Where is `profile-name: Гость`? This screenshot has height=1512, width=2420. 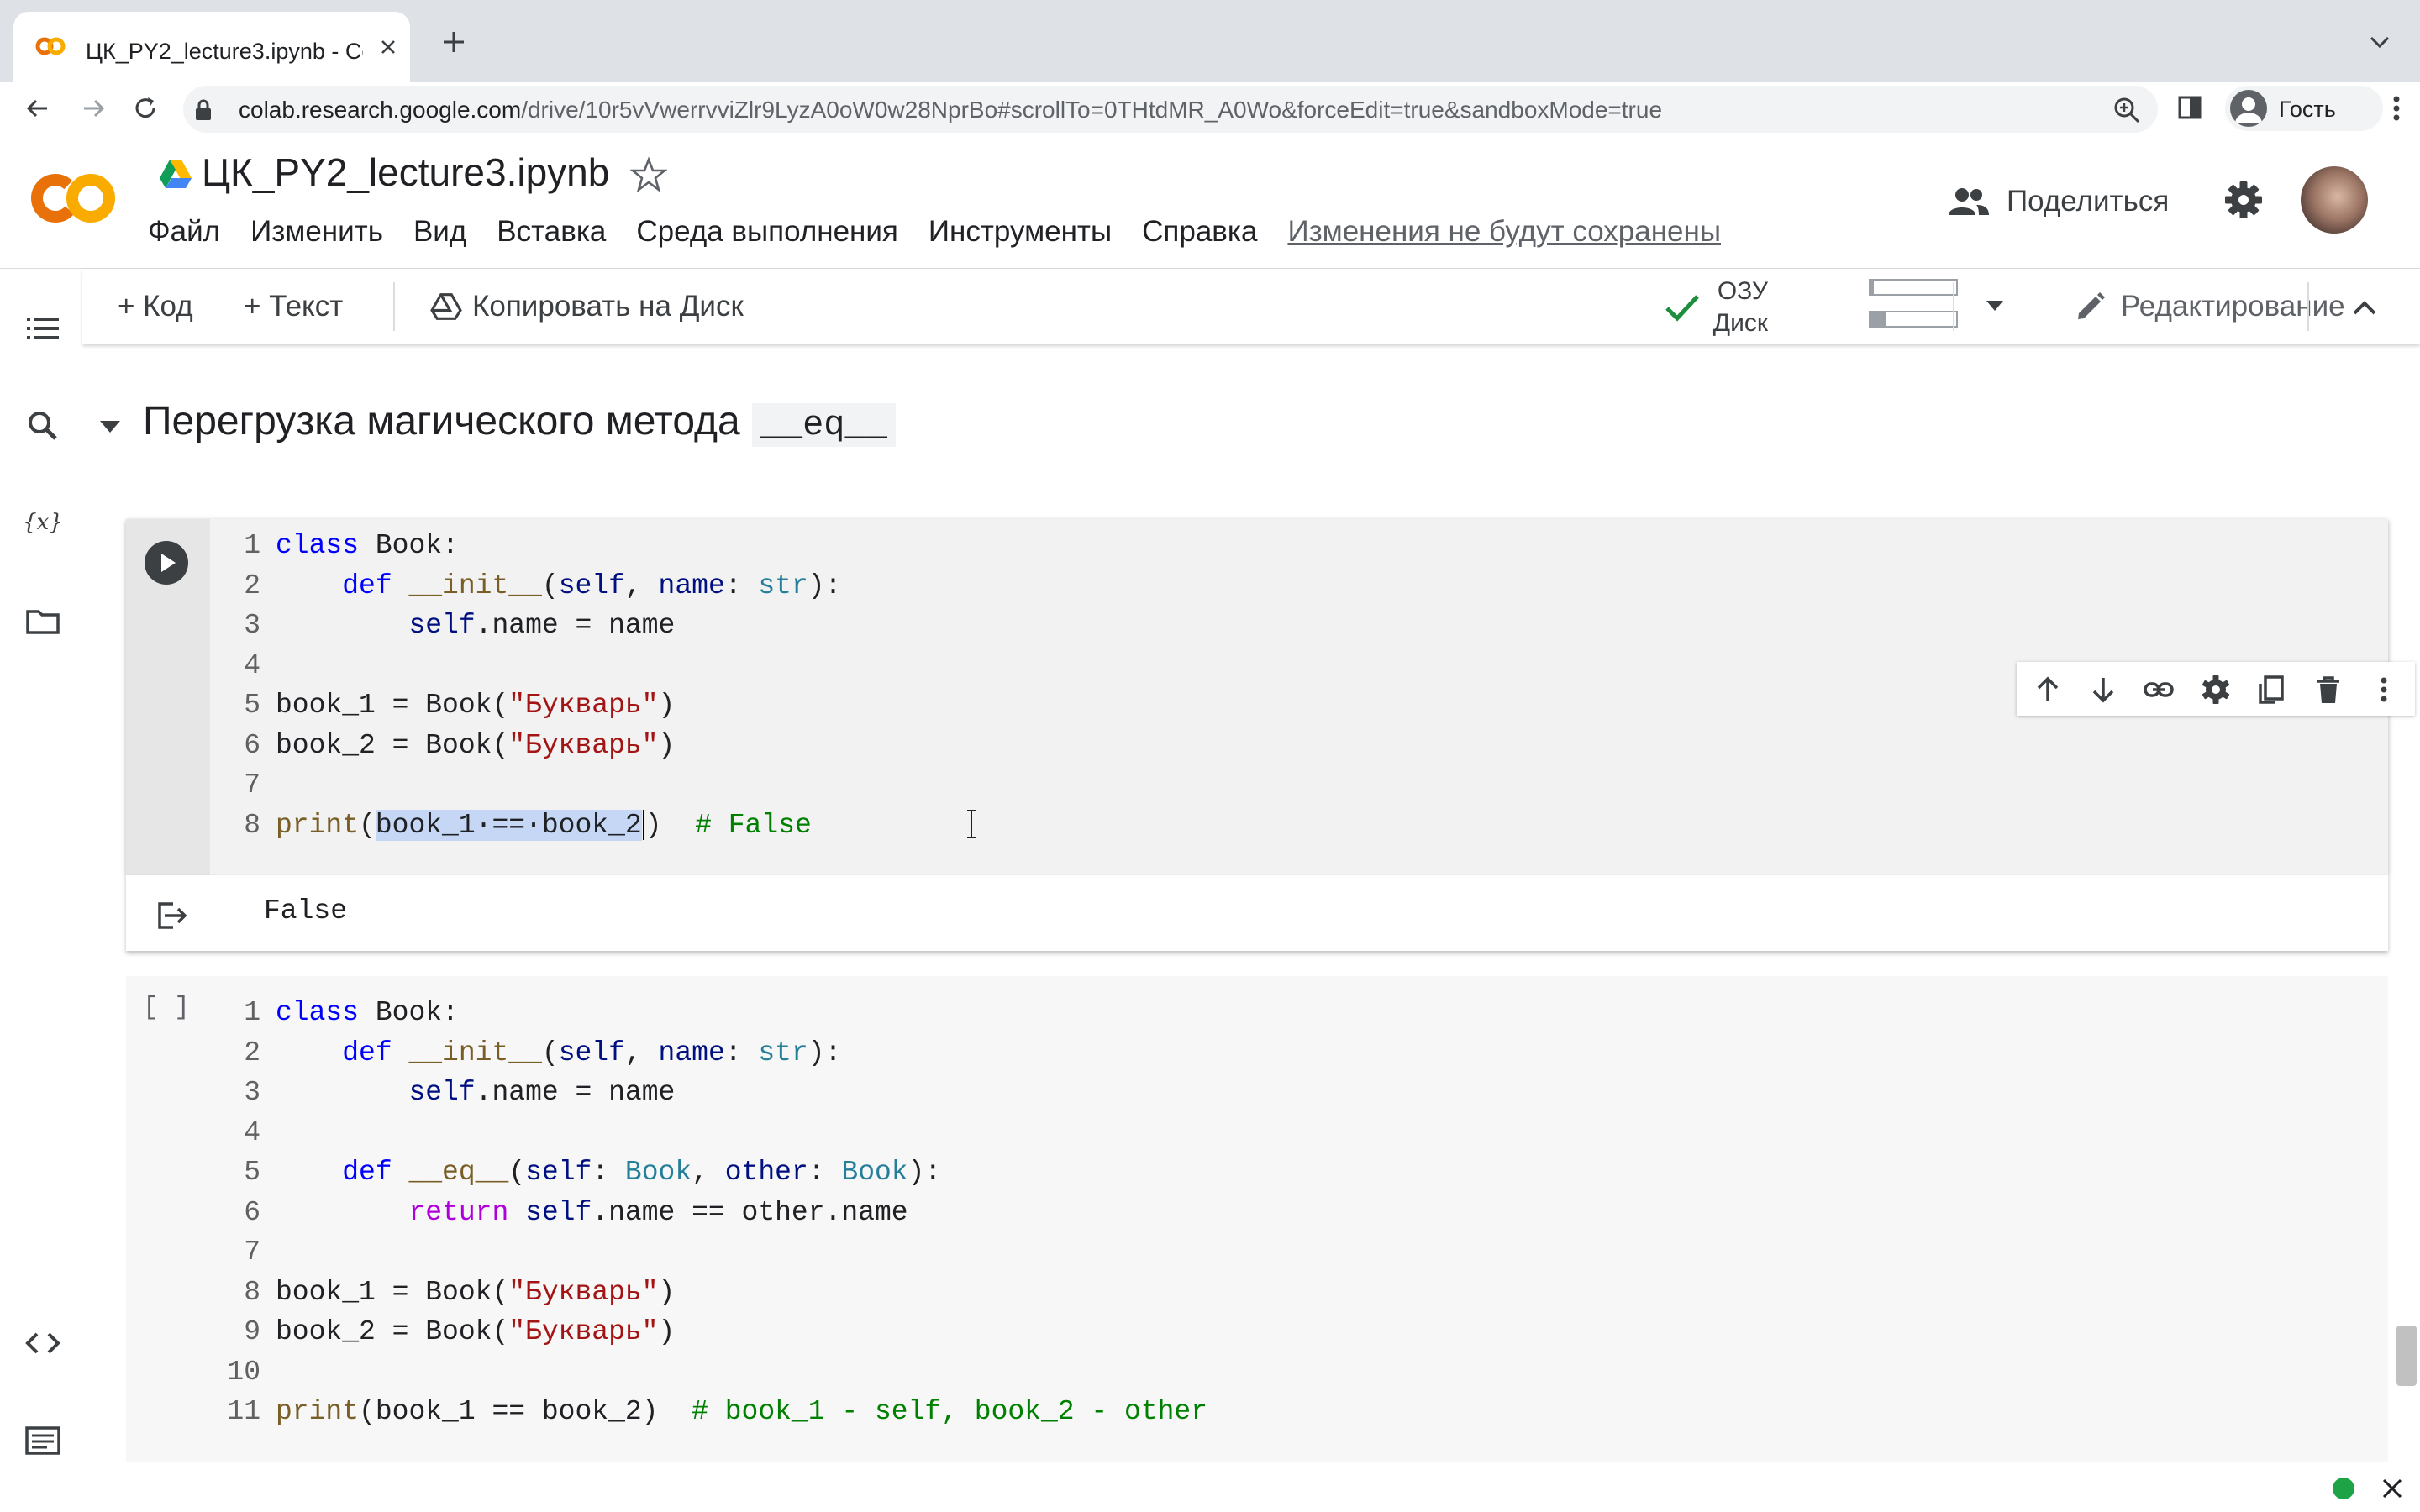
profile-name: Гость is located at coordinates (2307, 109).